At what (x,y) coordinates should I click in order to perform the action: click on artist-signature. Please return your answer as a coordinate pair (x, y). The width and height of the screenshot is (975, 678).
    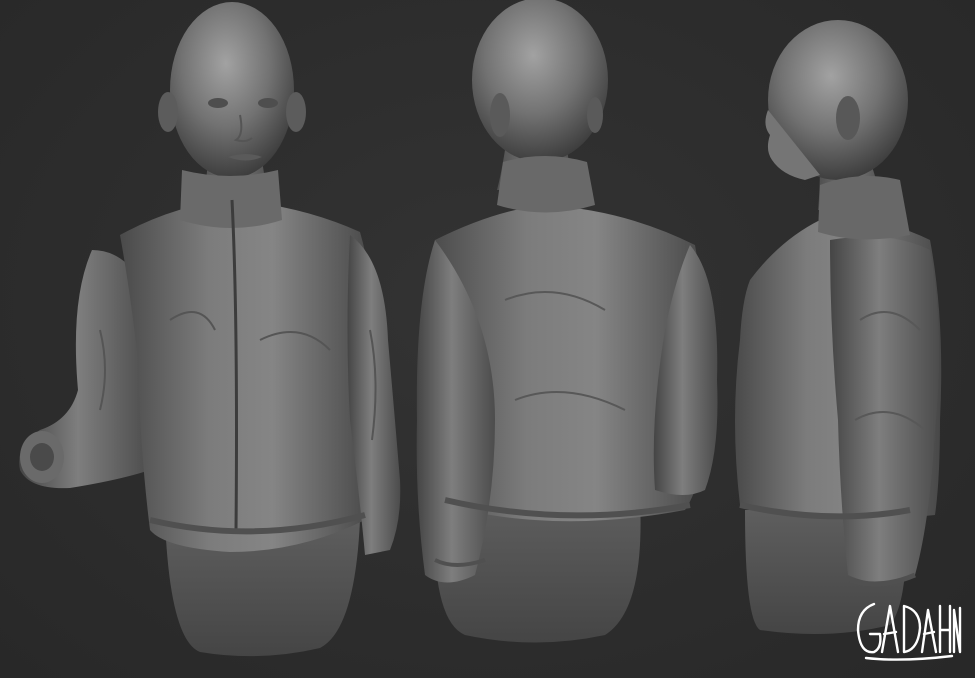
    Looking at the image, I should click on (907, 631).